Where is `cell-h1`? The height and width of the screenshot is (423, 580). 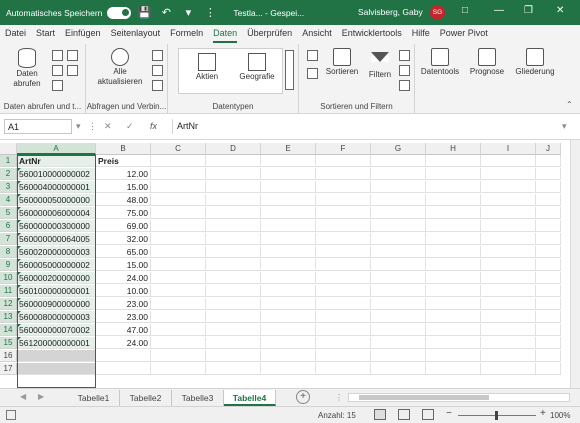
cell-h1 is located at coordinates (453, 161).